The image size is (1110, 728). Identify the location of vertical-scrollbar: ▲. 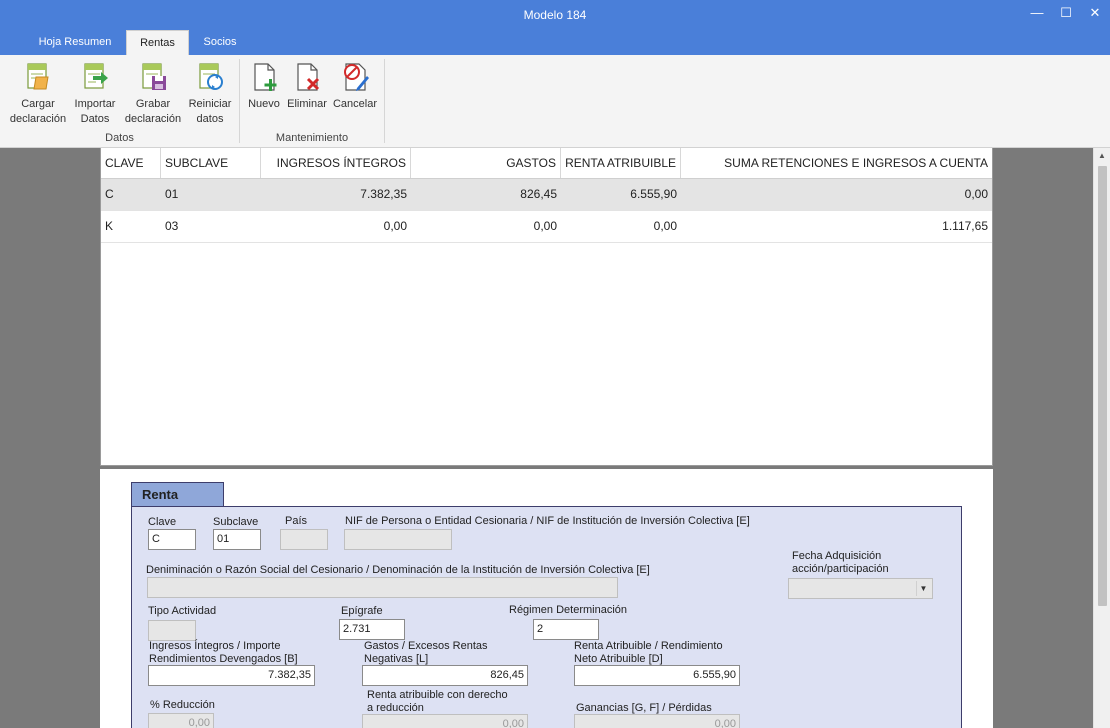
(1101, 438).